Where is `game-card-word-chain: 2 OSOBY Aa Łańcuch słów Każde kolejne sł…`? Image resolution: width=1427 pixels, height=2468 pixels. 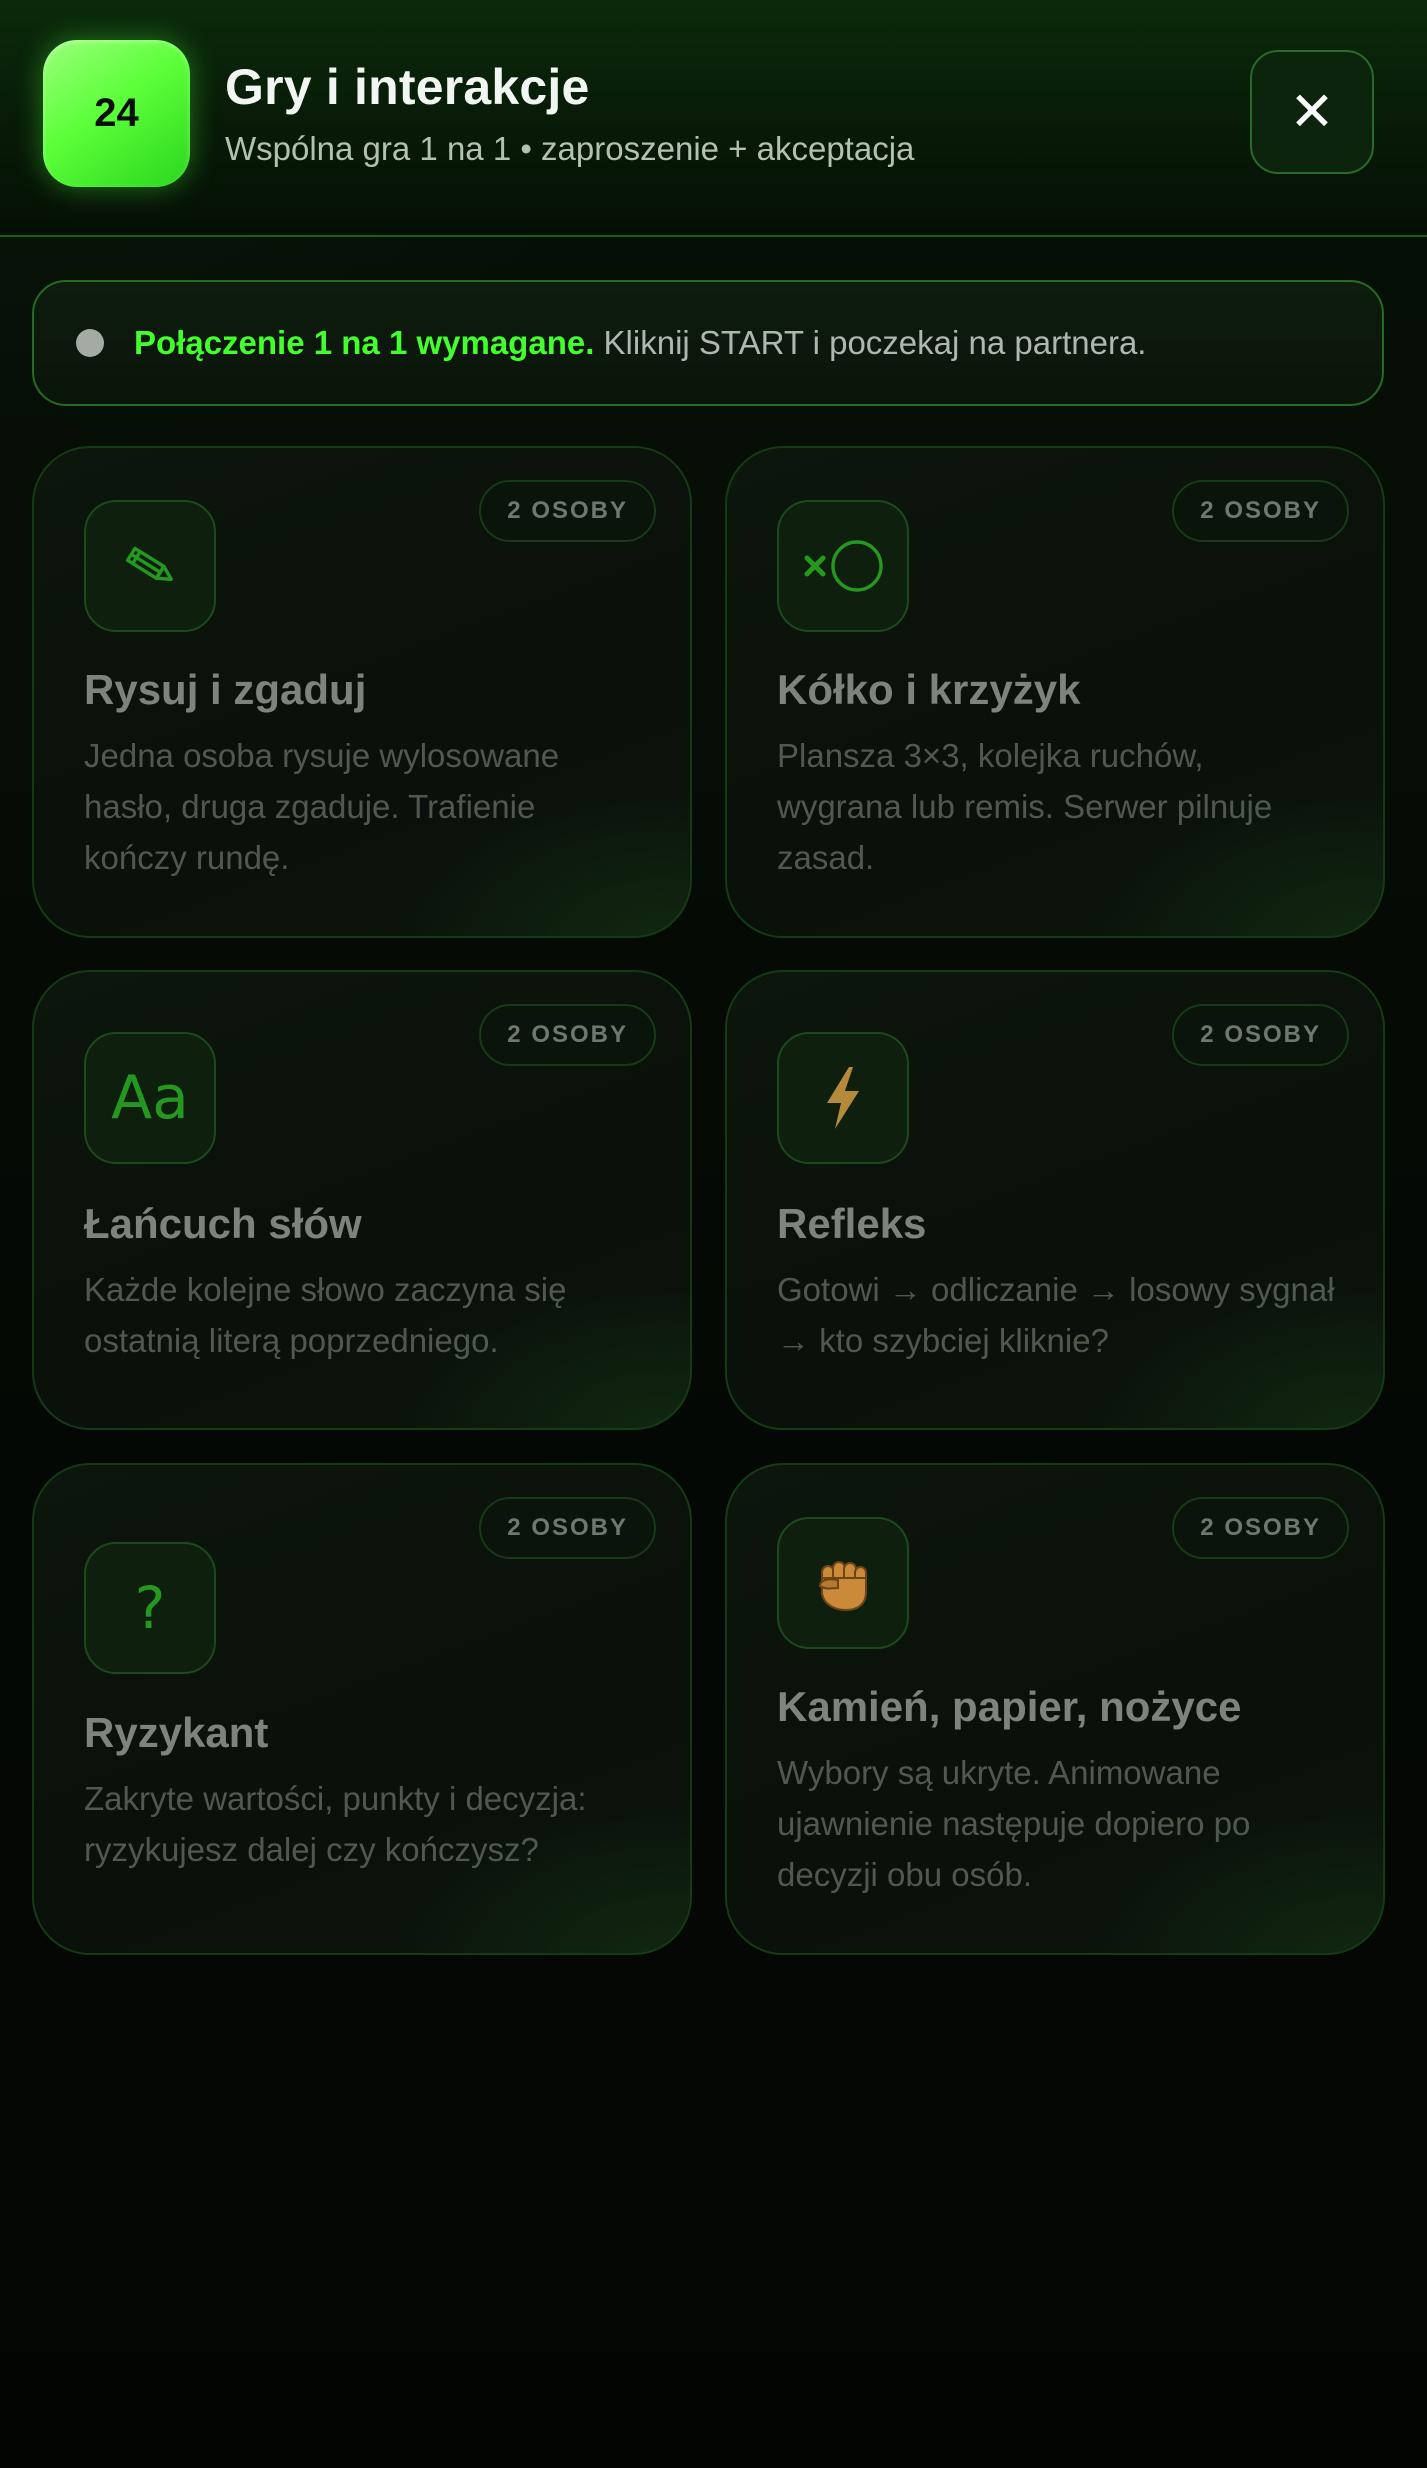
game-card-word-chain: 2 OSOBY Aa Łańcuch słów Każde kolejne sł… is located at coordinates (362, 1200).